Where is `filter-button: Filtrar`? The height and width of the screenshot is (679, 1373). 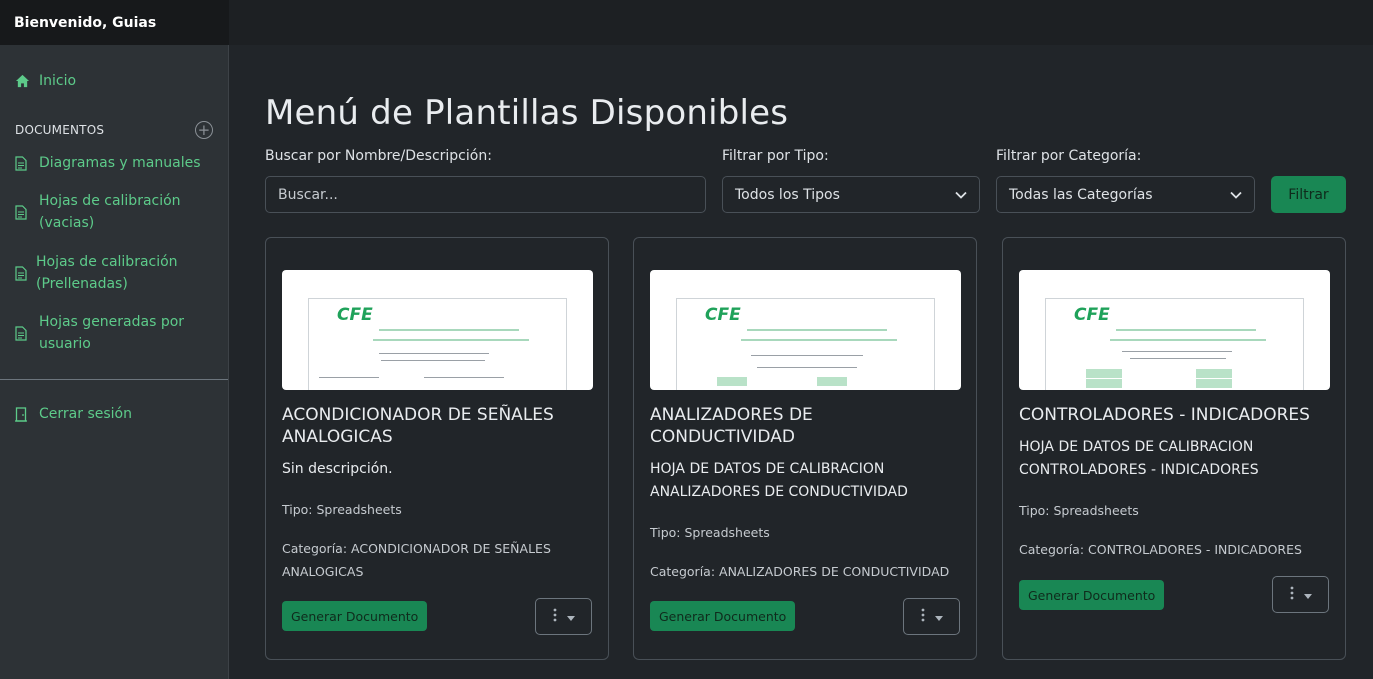 filter-button: Filtrar is located at coordinates (1308, 194).